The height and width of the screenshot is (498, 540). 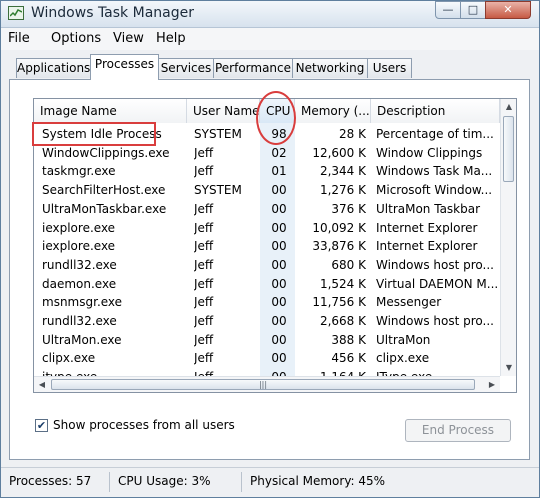 I want to click on close-button: ✕, so click(x=508, y=10).